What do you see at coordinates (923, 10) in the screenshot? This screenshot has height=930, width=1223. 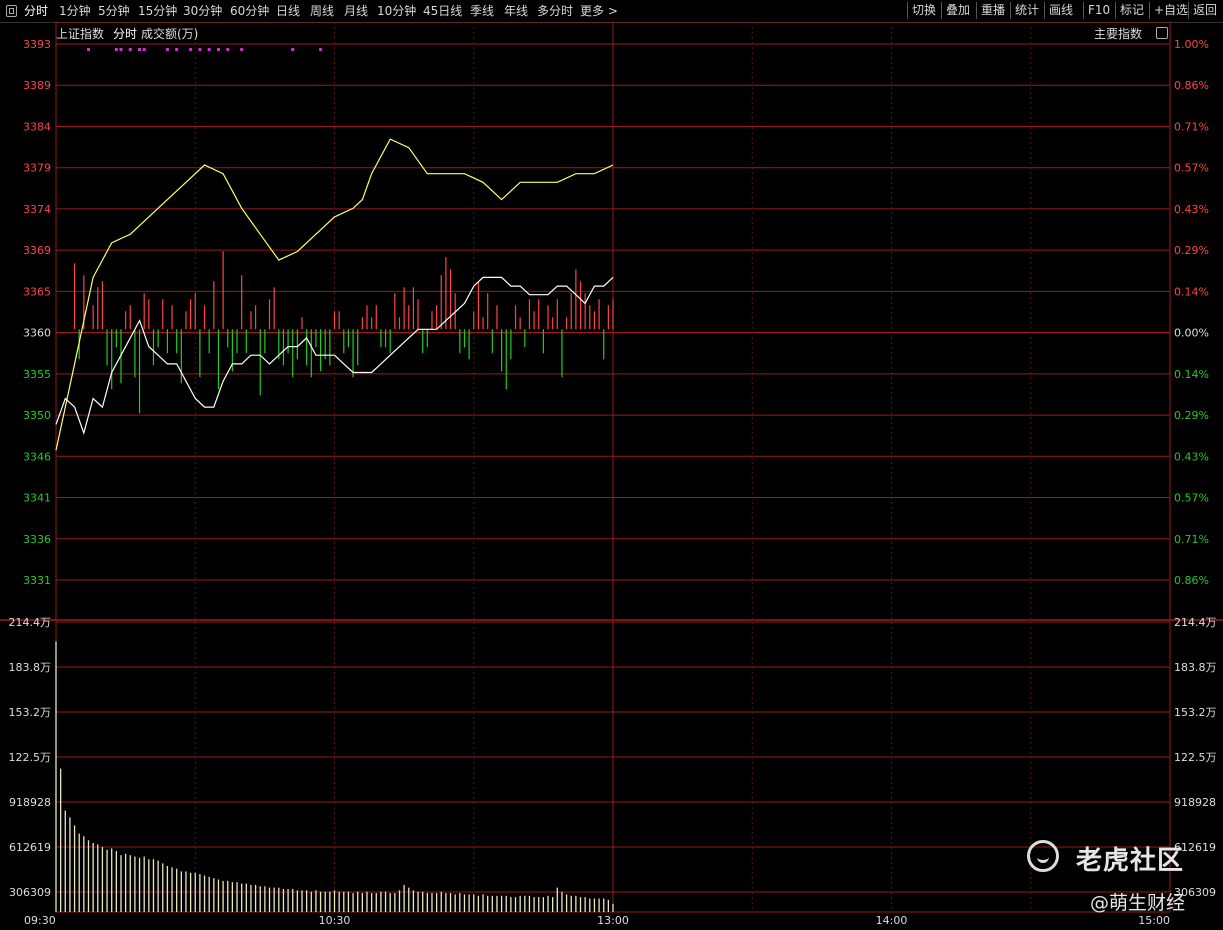 I see `tool-0: 切换` at bounding box center [923, 10].